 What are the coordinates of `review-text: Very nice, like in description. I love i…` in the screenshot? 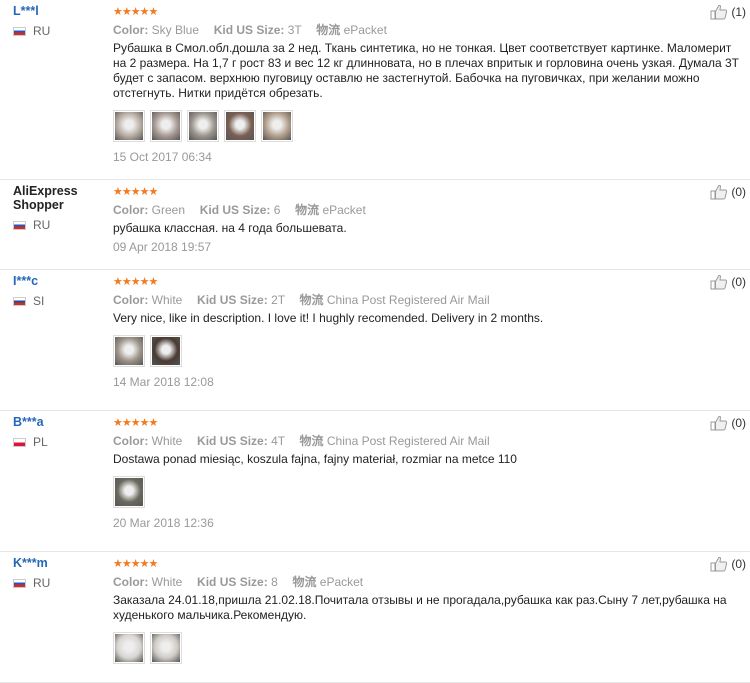 It's located at (328, 318).